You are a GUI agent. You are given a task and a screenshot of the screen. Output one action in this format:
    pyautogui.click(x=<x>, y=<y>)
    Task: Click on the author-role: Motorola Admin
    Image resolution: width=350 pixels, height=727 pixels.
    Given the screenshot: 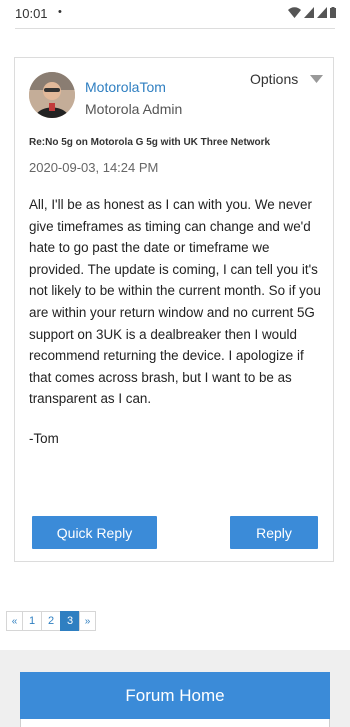 What is the action you would take?
    pyautogui.click(x=134, y=109)
    